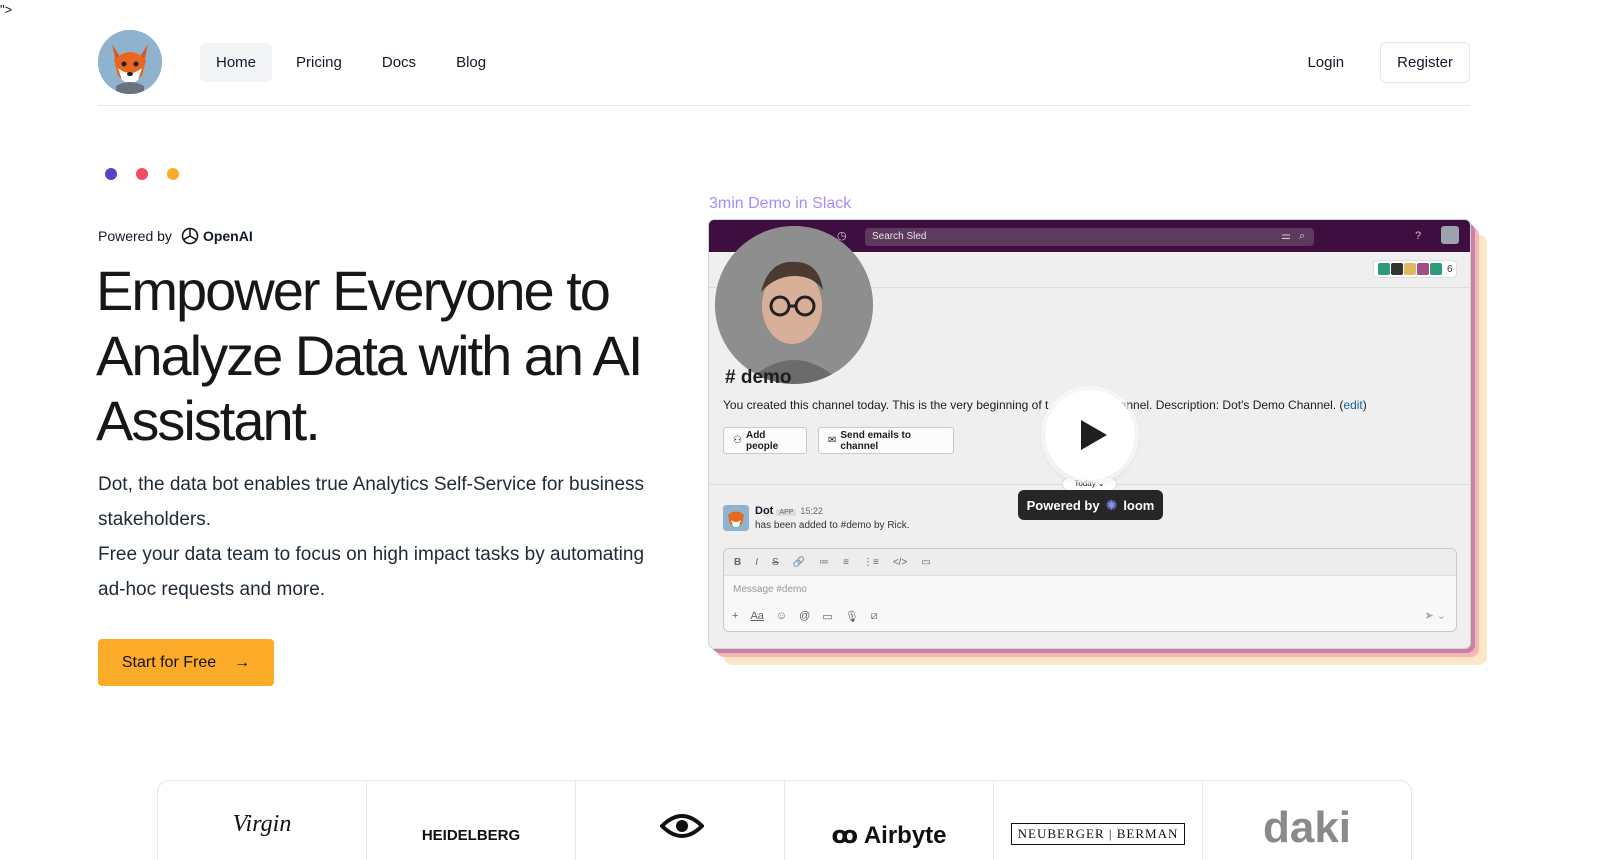 This screenshot has width=1599, height=860. What do you see at coordinates (1435, 616) in the screenshot?
I see `send-icon: ➤ ⌄` at bounding box center [1435, 616].